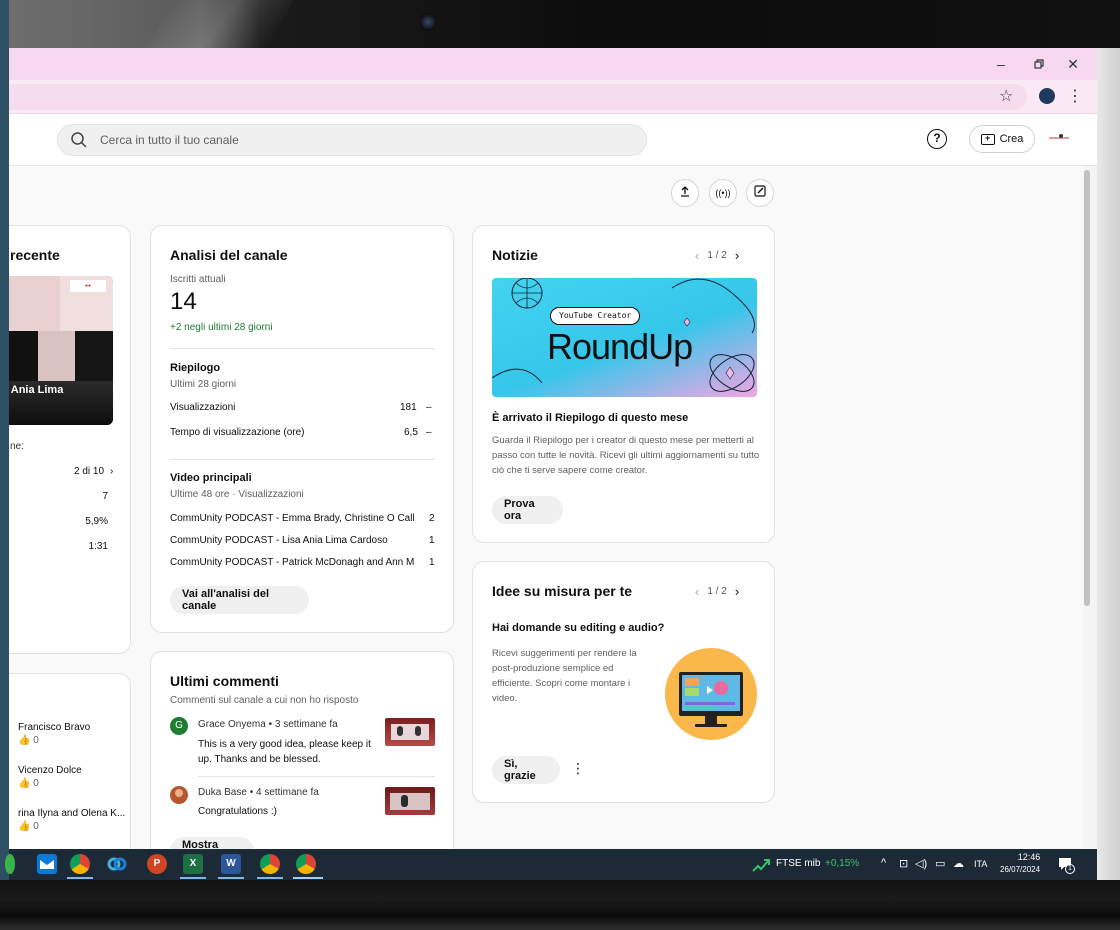 This screenshot has width=1120, height=930. Describe the element at coordinates (1029, 857) in the screenshot. I see `clock-time: 12:46` at that location.